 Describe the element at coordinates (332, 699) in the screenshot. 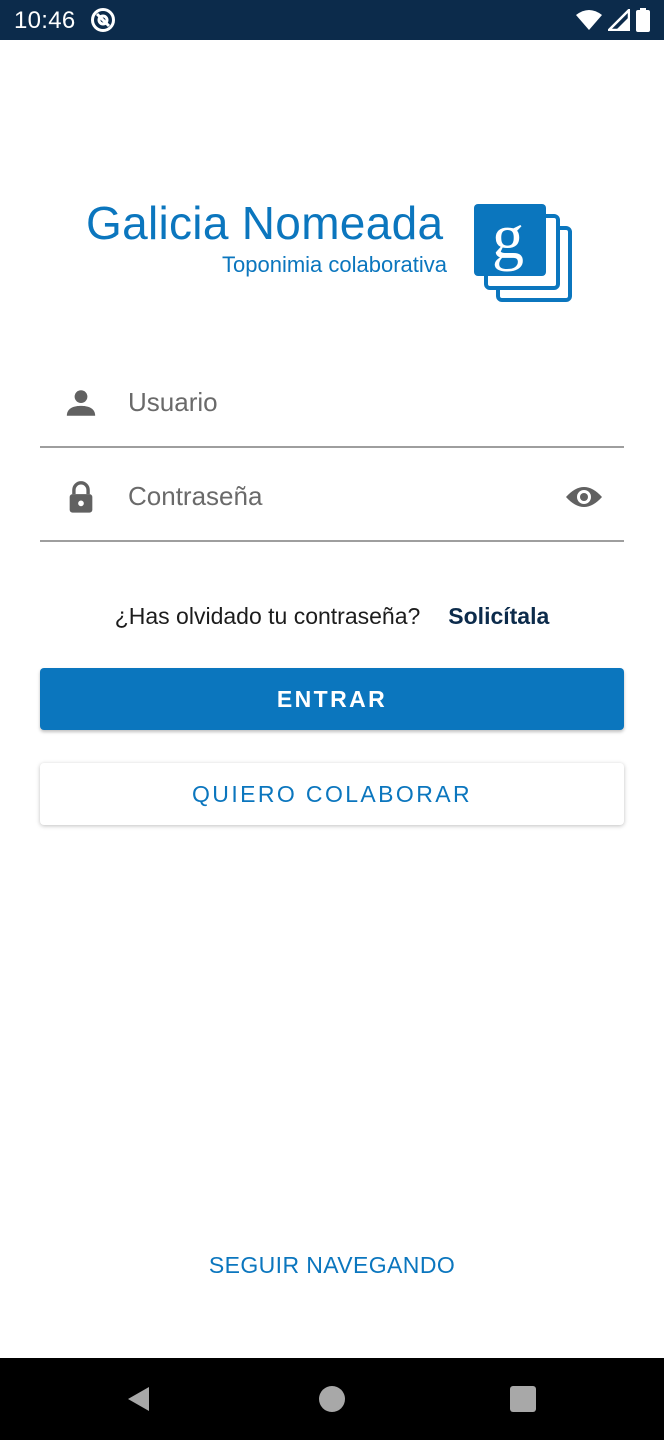

I see `login-button: ENTRAR` at that location.